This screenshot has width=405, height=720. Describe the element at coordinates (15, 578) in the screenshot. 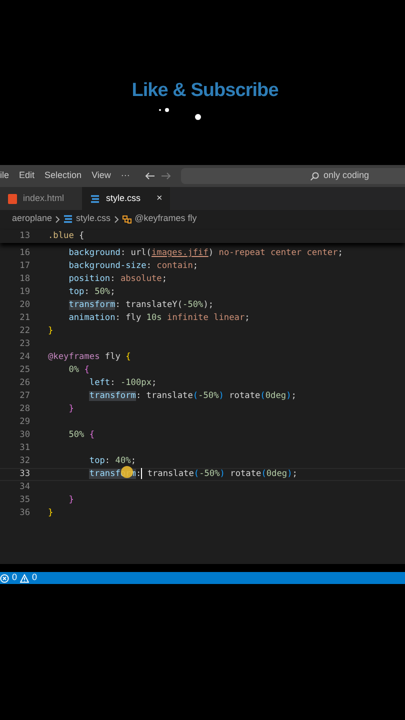

I see `error-count: 0` at that location.